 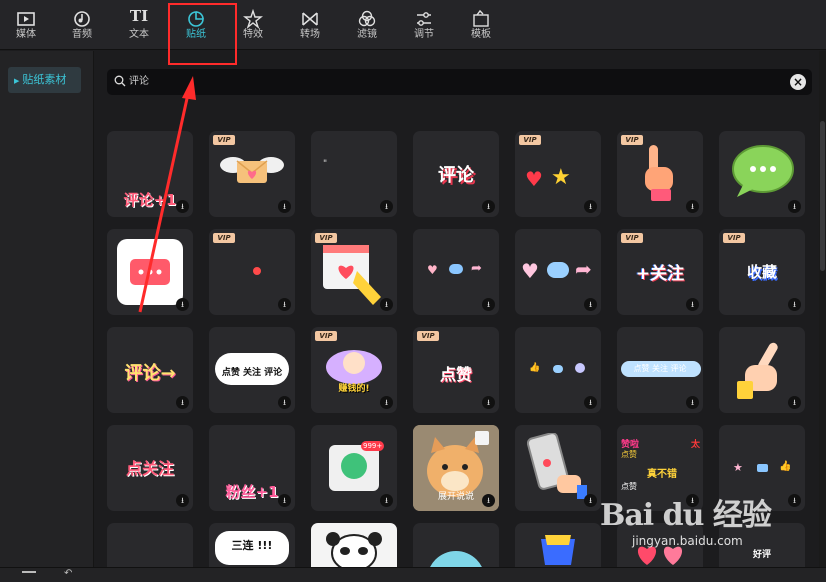 What do you see at coordinates (822, 196) in the screenshot?
I see `scrollbar-thumb` at bounding box center [822, 196].